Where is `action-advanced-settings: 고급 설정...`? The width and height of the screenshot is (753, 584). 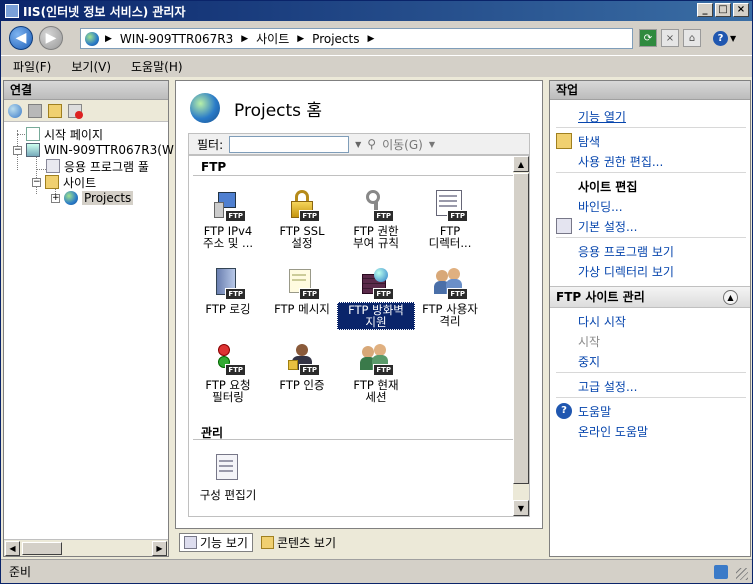 action-advanced-settings: 고급 설정... is located at coordinates (607, 386).